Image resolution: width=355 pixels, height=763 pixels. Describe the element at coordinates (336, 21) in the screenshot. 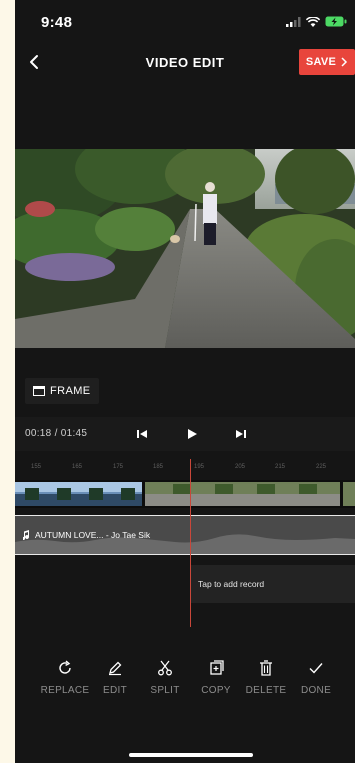

I see `battery-charging-icon` at that location.